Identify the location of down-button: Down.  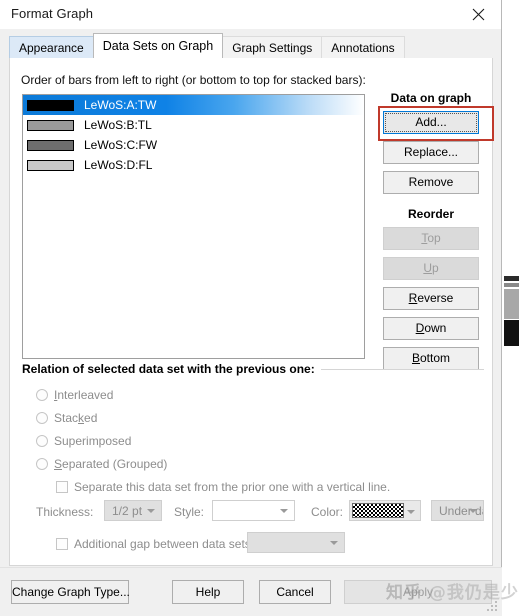
(431, 328).